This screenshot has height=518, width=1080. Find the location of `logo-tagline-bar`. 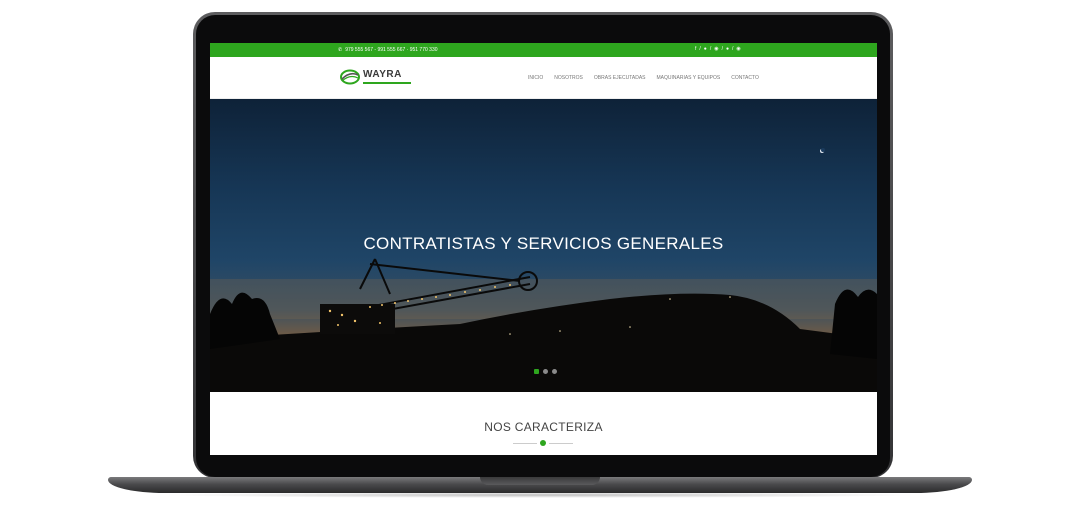

logo-tagline-bar is located at coordinates (387, 83).